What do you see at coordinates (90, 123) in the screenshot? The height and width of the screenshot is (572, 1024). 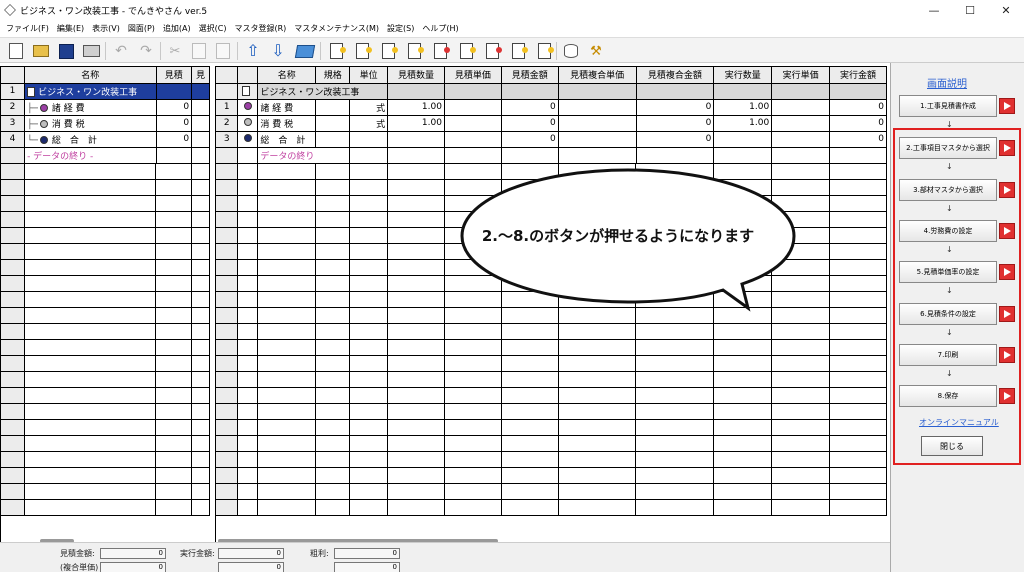 I see `tree-item: ├─ 消 費 税` at bounding box center [90, 123].